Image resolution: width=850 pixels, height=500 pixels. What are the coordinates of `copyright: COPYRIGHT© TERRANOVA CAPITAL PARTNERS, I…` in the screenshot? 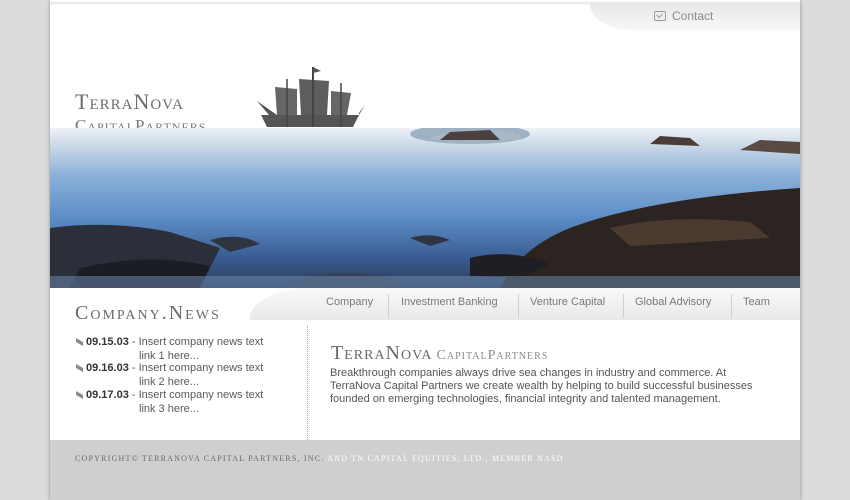 It's located at (319, 458).